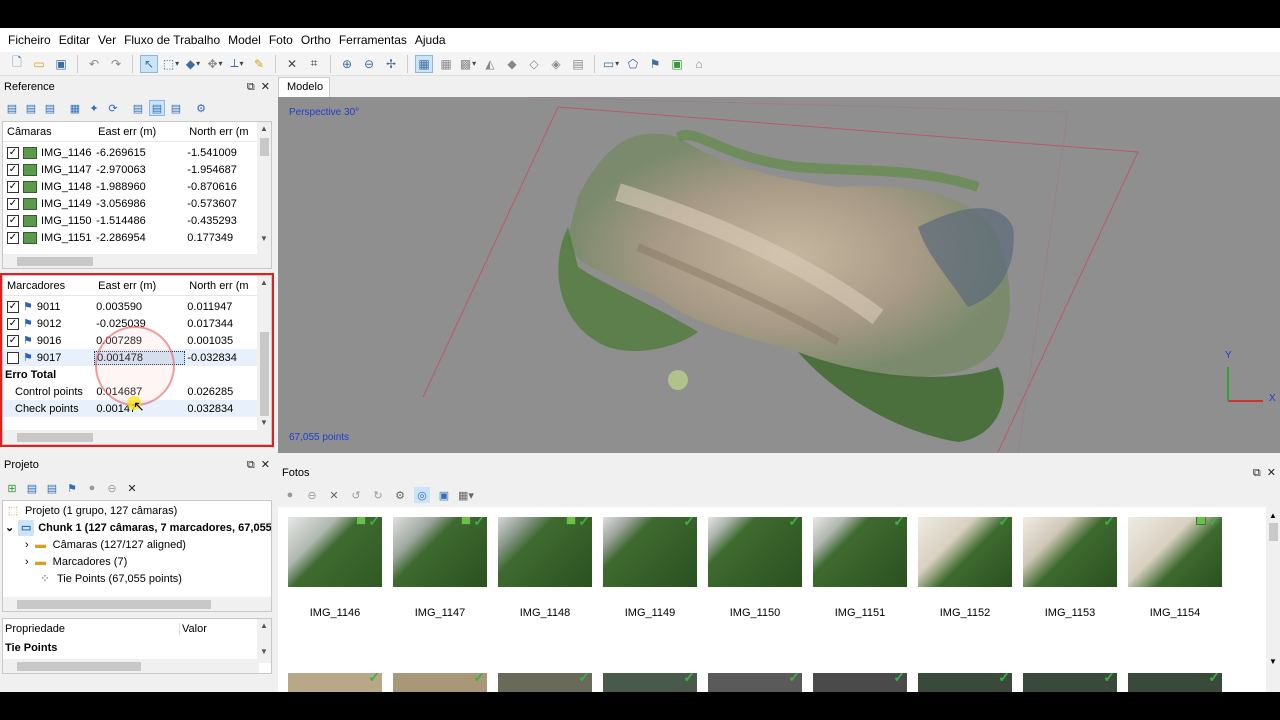  I want to click on settings-icon: ⚙, so click(201, 108).